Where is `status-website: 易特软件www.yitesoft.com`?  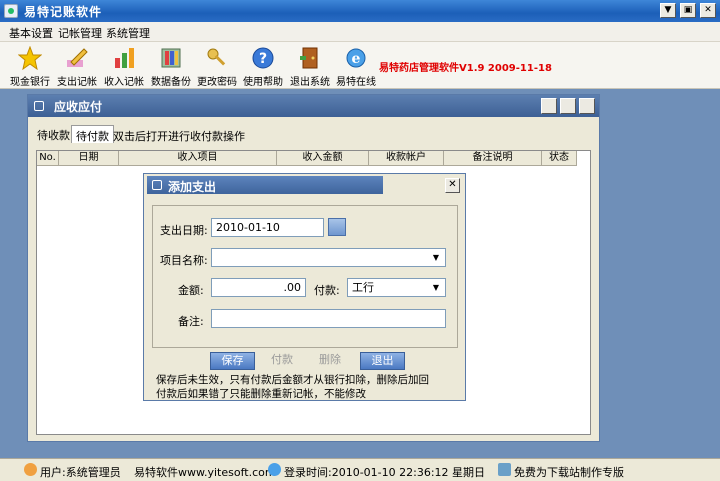
status-website: 易特软件www.yitesoft.com is located at coordinates (205, 472).